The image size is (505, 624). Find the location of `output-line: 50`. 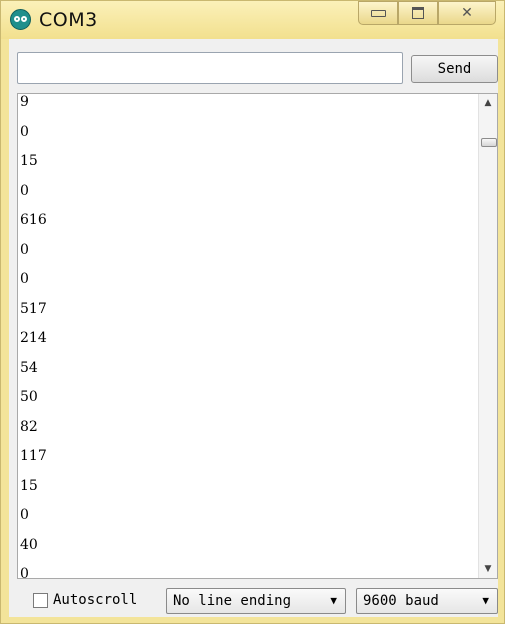

output-line: 50 is located at coordinates (29, 397).